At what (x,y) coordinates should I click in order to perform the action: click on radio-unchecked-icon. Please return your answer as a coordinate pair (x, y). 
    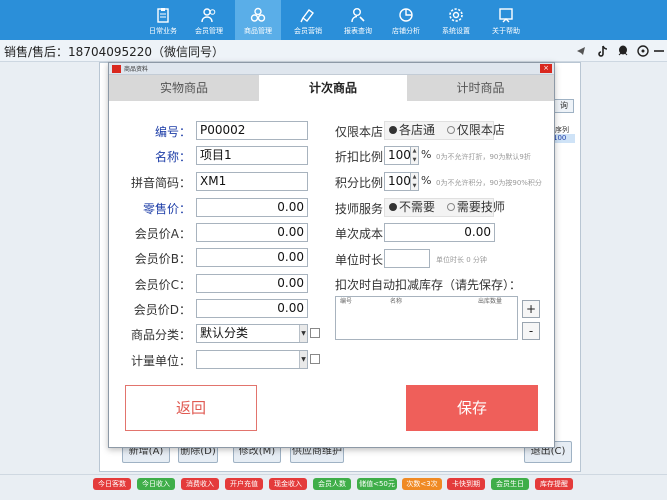
    Looking at the image, I should click on (450, 130).